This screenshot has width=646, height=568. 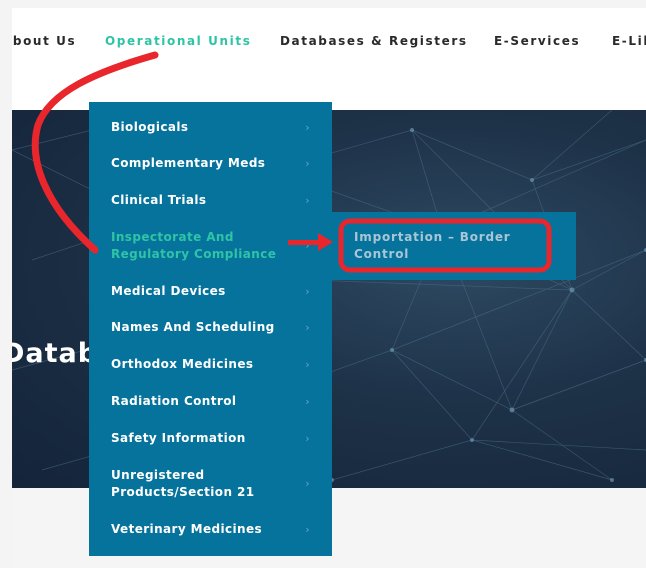 I want to click on menu-item-label: Medical Devices, so click(x=168, y=291).